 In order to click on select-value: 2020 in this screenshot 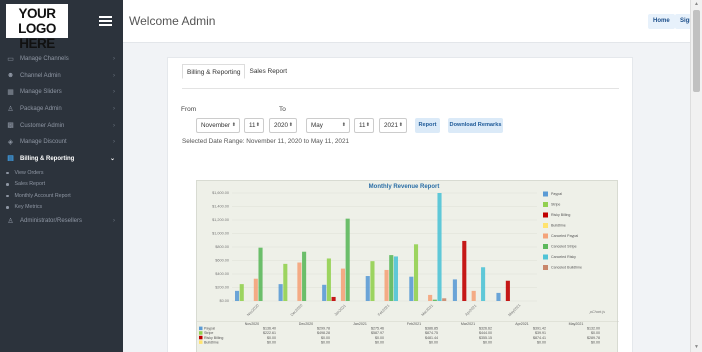, I will do `click(281, 125)`.